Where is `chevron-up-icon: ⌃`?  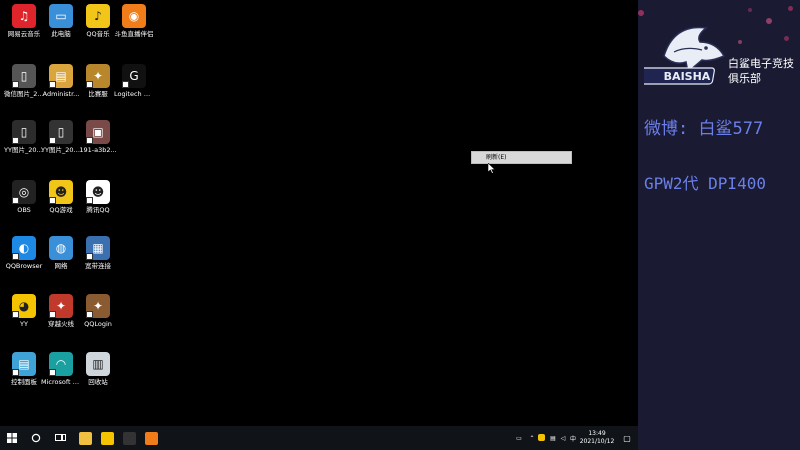 chevron-up-icon: ⌃ is located at coordinates (532, 438).